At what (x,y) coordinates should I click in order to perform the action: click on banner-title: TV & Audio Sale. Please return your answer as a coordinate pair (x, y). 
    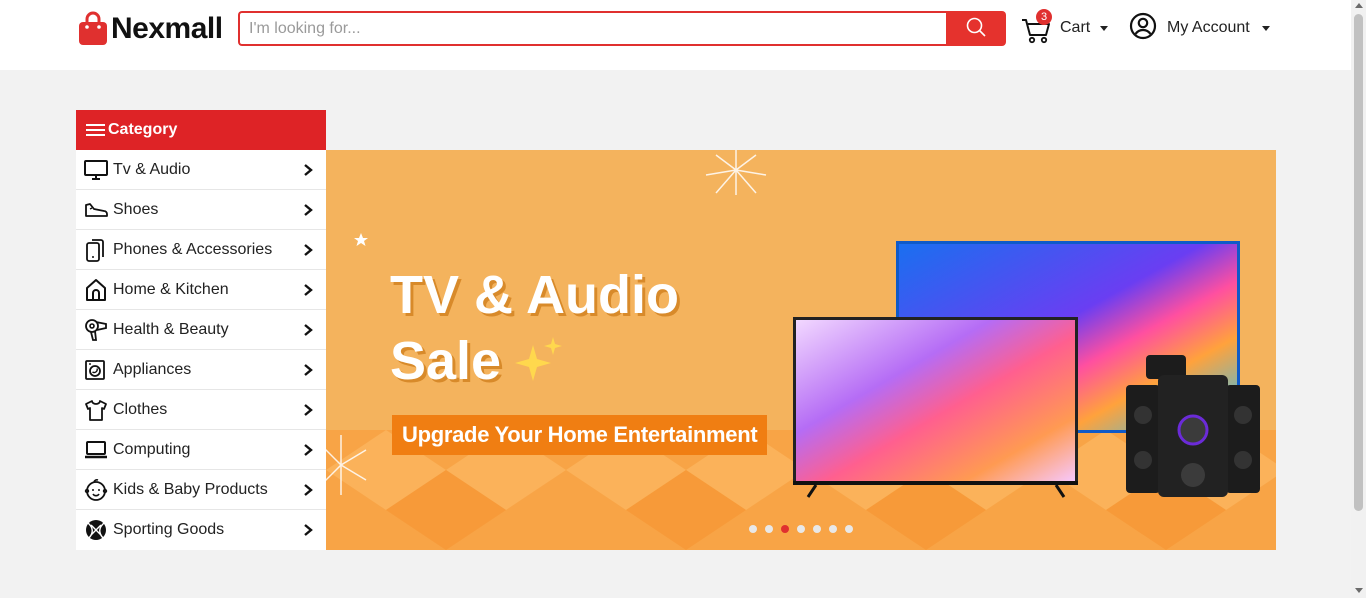
    Looking at the image, I should click on (534, 328).